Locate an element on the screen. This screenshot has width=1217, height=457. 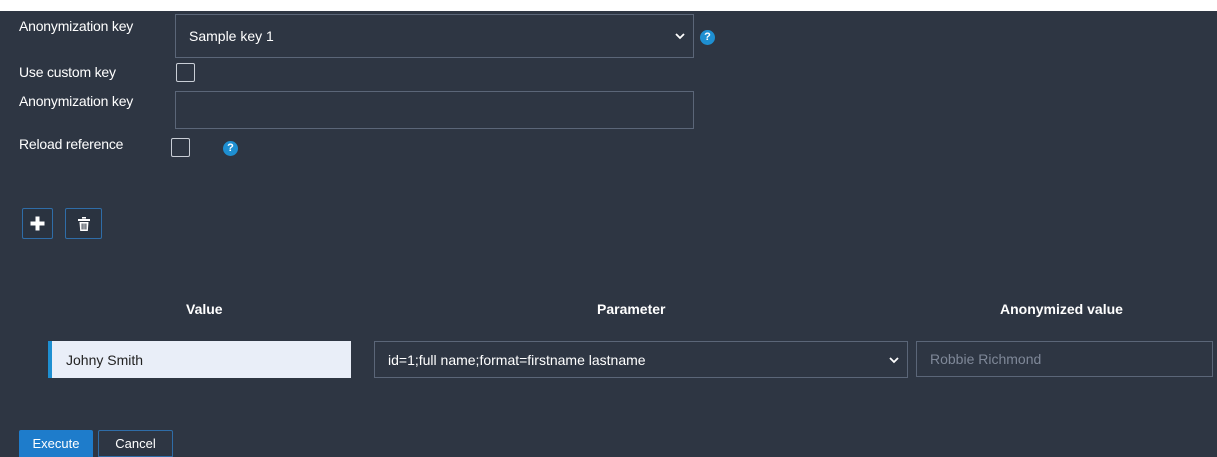
use-custom-key-label: Use custom key is located at coordinates (67, 72).